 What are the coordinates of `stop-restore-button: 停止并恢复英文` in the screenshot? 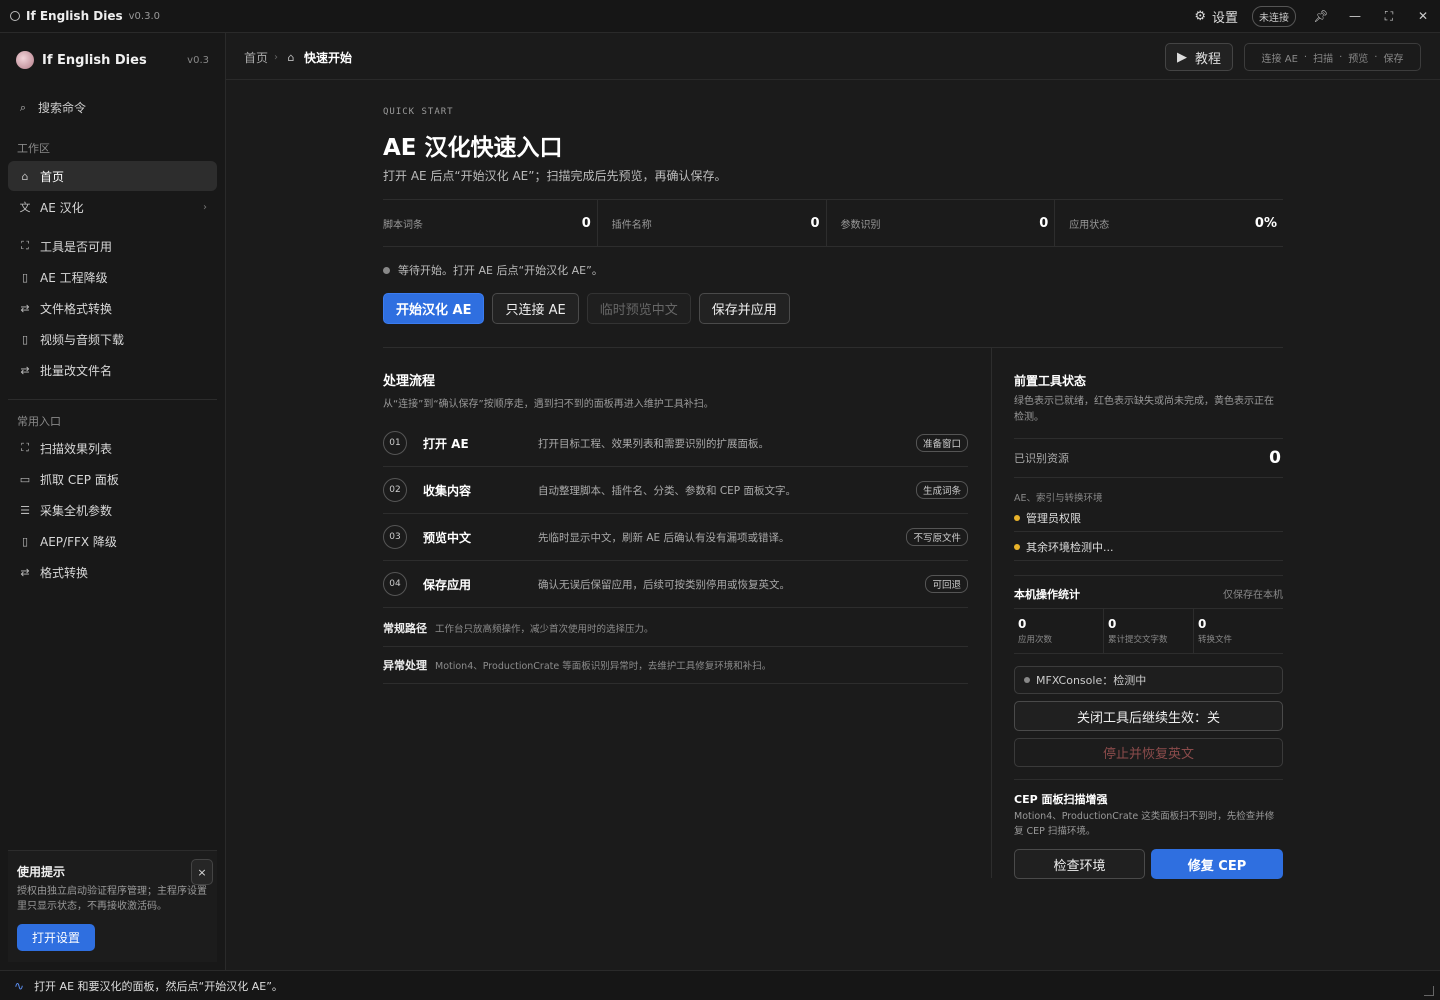 It's located at (1148, 752).